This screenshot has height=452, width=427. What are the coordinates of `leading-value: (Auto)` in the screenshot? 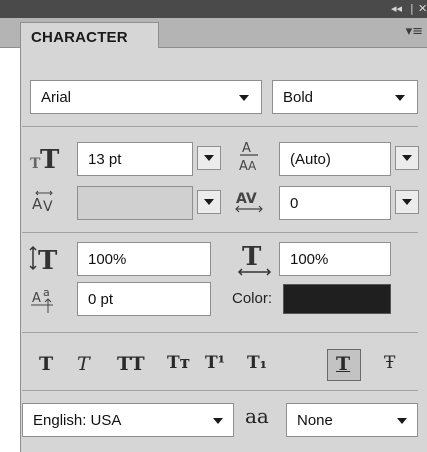 It's located at (310, 159).